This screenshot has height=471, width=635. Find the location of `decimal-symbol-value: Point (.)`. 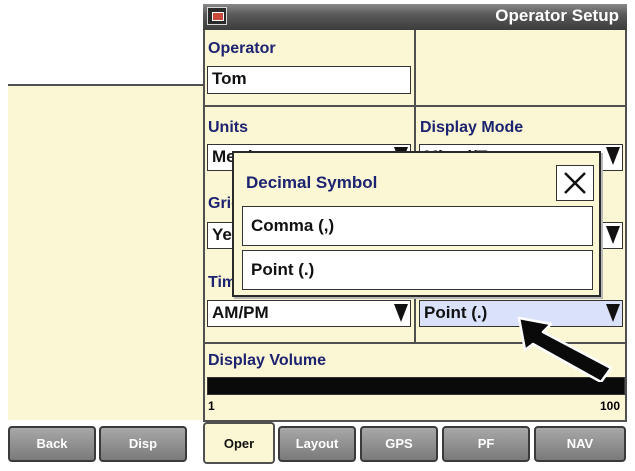

decimal-symbol-value: Point (.) is located at coordinates (456, 312).